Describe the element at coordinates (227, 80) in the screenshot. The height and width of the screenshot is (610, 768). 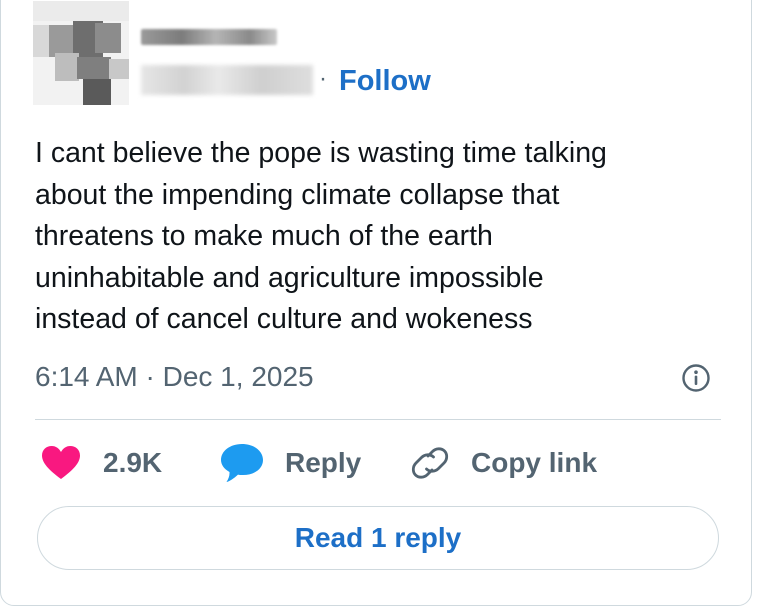
I see `username-handle` at that location.